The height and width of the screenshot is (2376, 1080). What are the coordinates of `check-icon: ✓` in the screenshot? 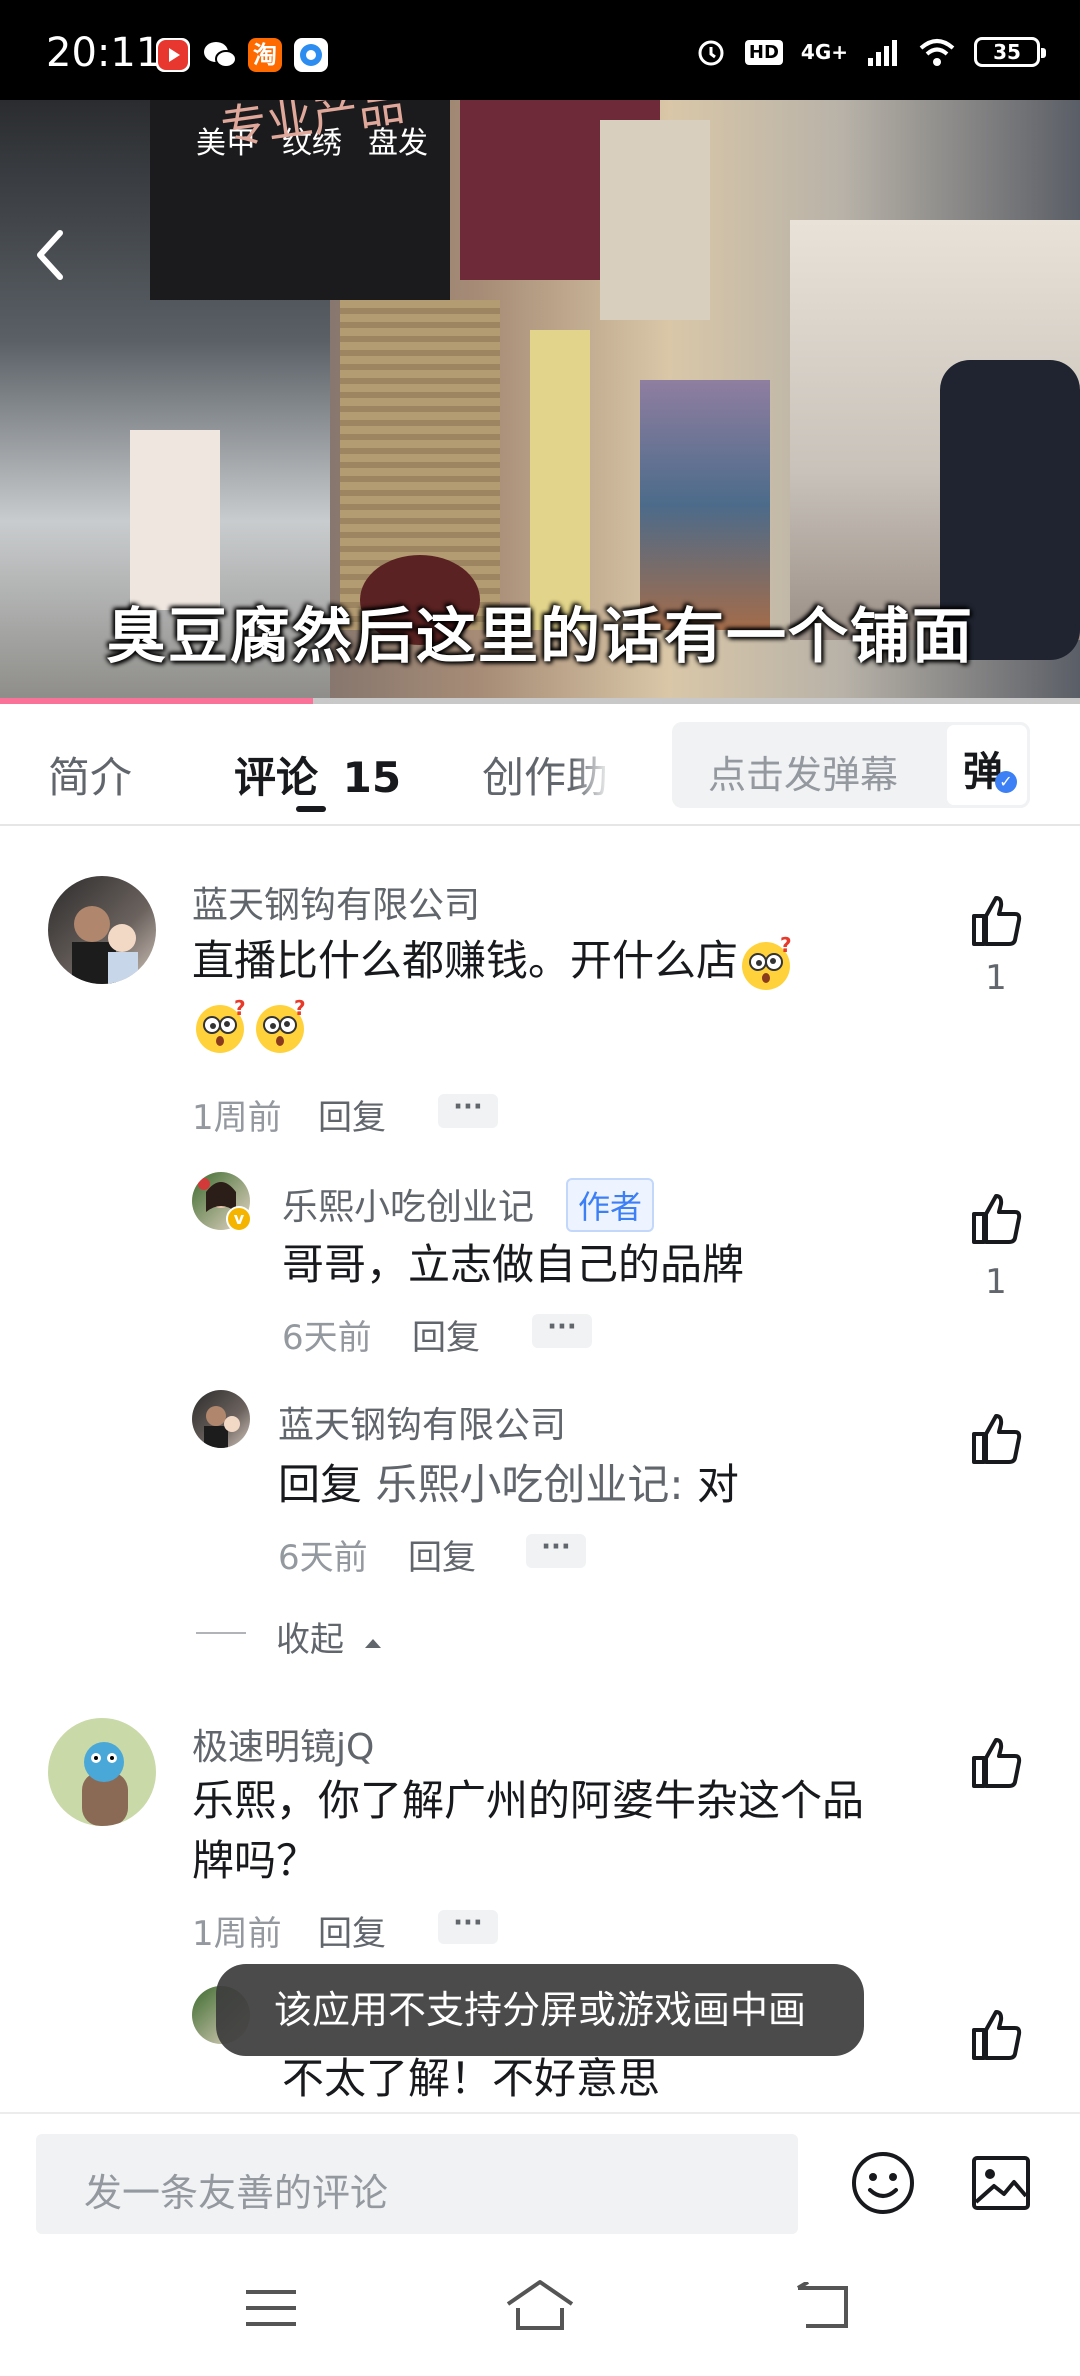 It's located at (1006, 782).